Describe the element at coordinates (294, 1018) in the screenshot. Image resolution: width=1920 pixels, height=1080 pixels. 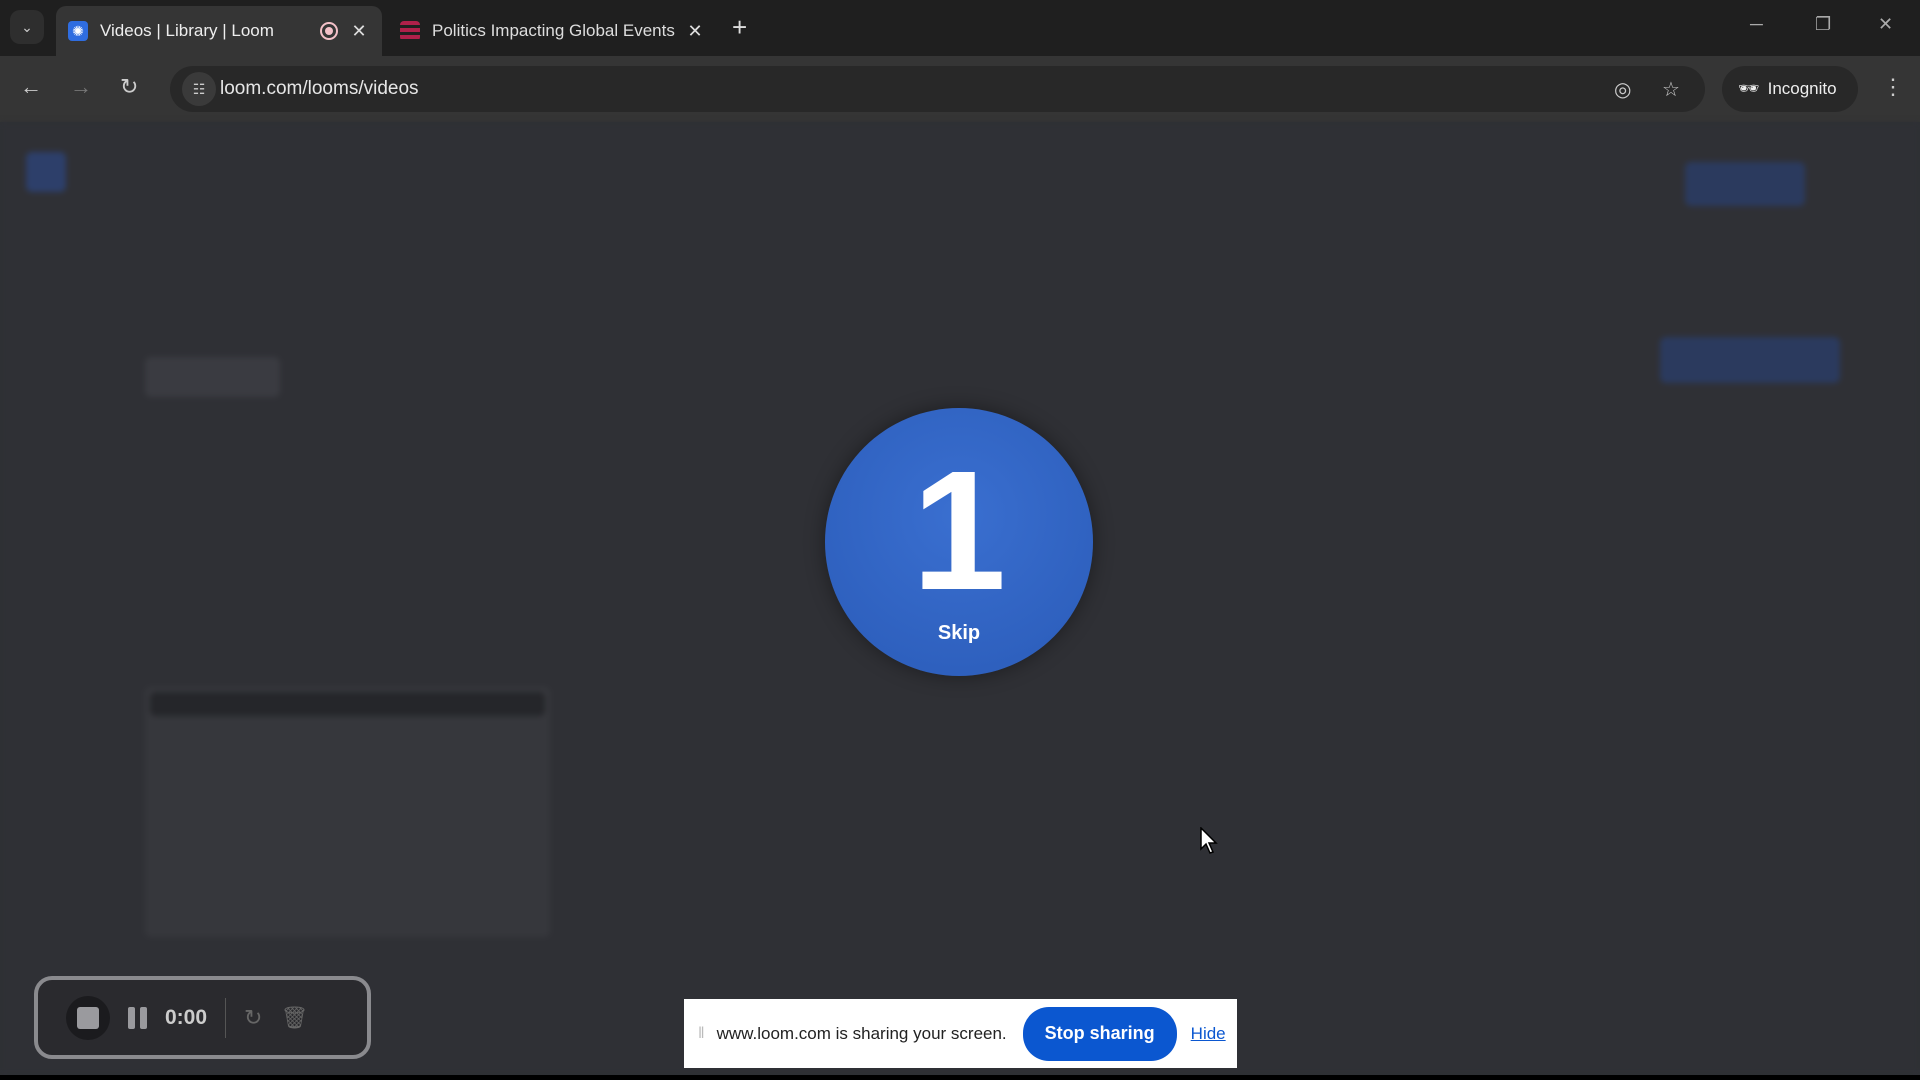
I see `delete-trash-icon: 🗑` at that location.